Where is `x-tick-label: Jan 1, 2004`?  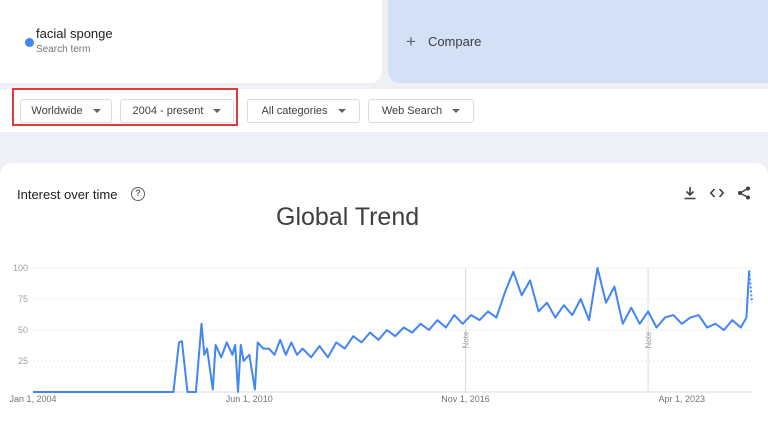
x-tick-label: Jan 1, 2004 is located at coordinates (32, 399).